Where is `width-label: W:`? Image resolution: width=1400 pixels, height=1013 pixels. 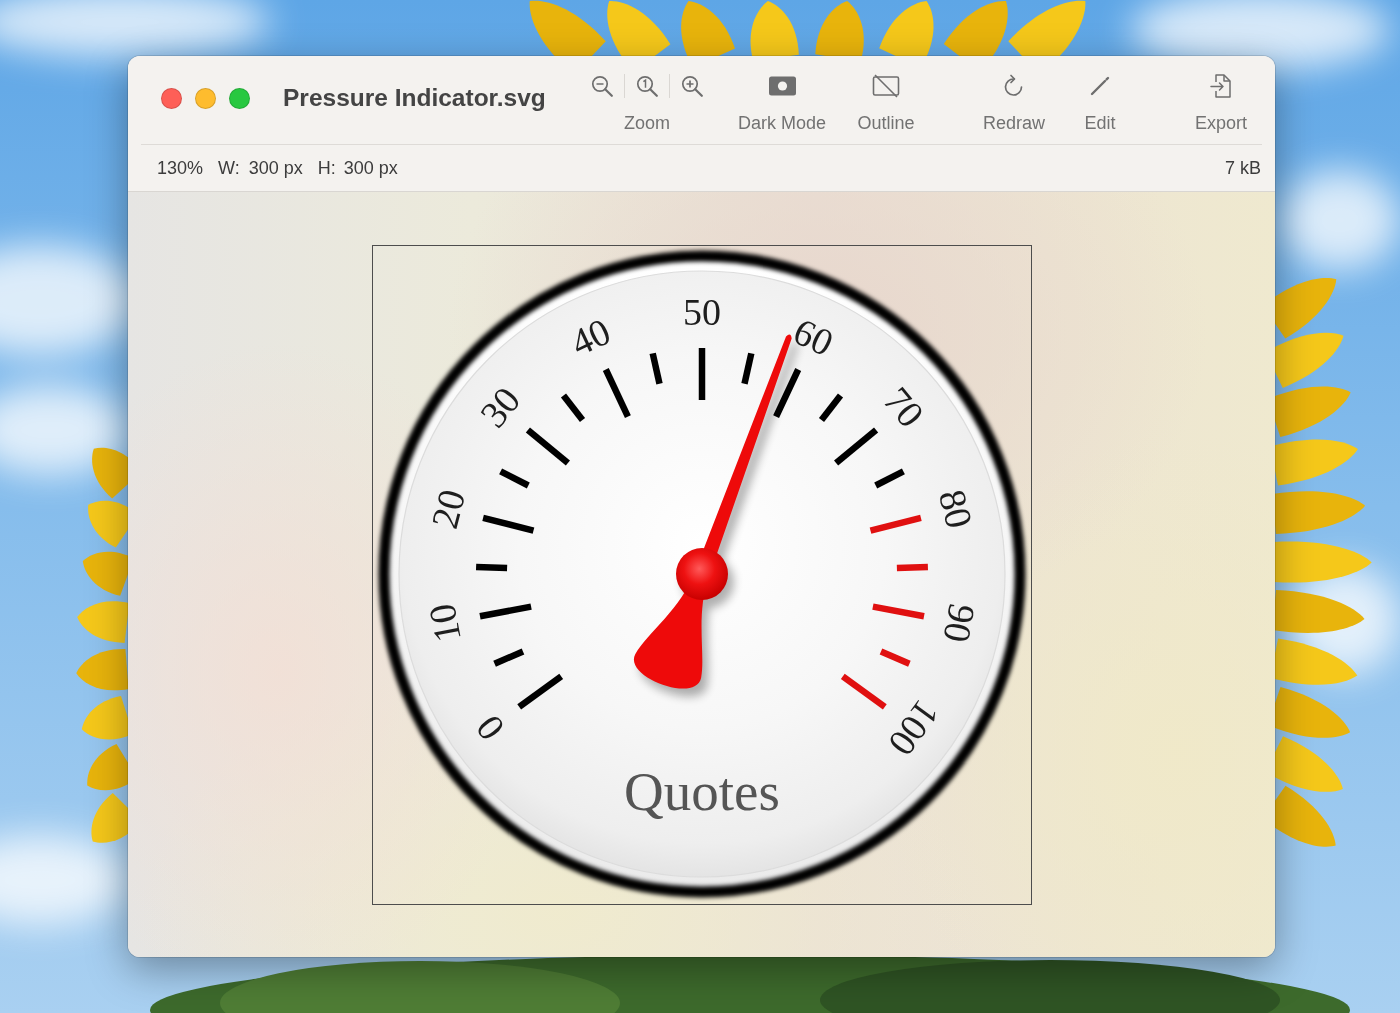
width-label: W: is located at coordinates (229, 168).